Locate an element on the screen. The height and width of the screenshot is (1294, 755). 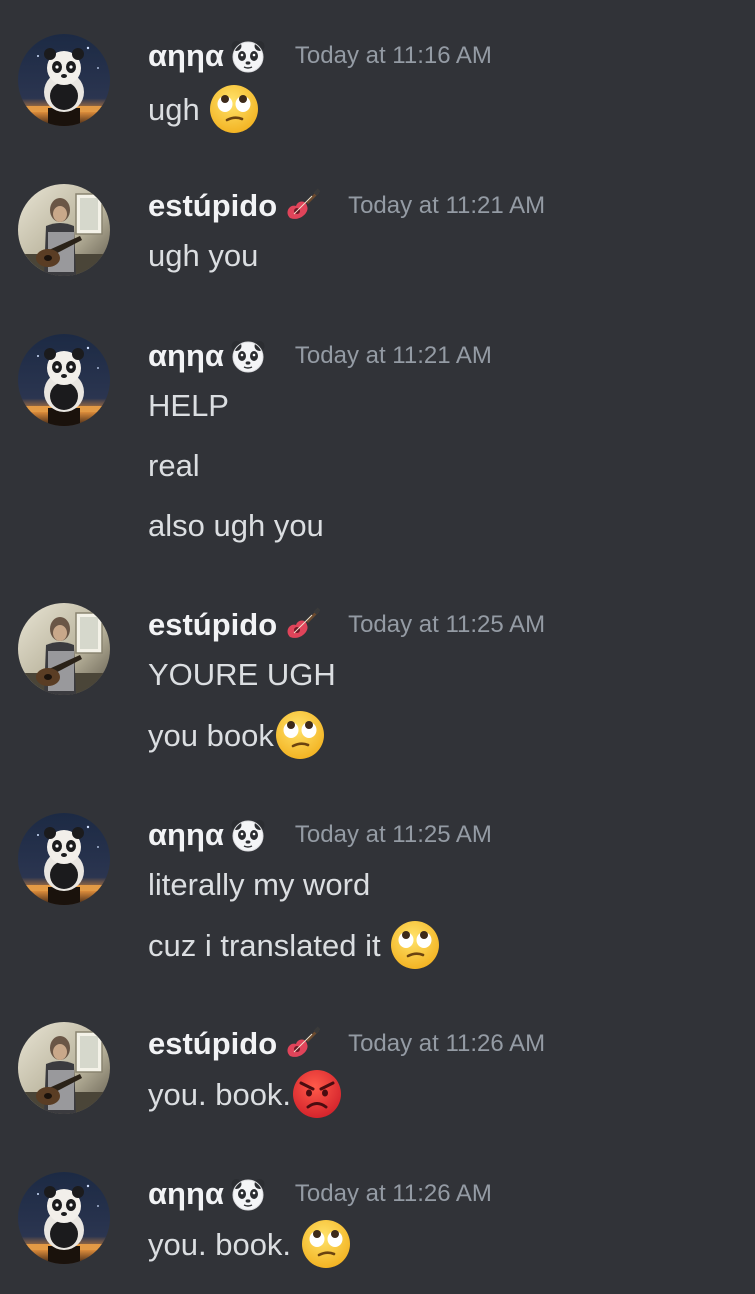
message-text-content: ugh is located at coordinates (178, 110).